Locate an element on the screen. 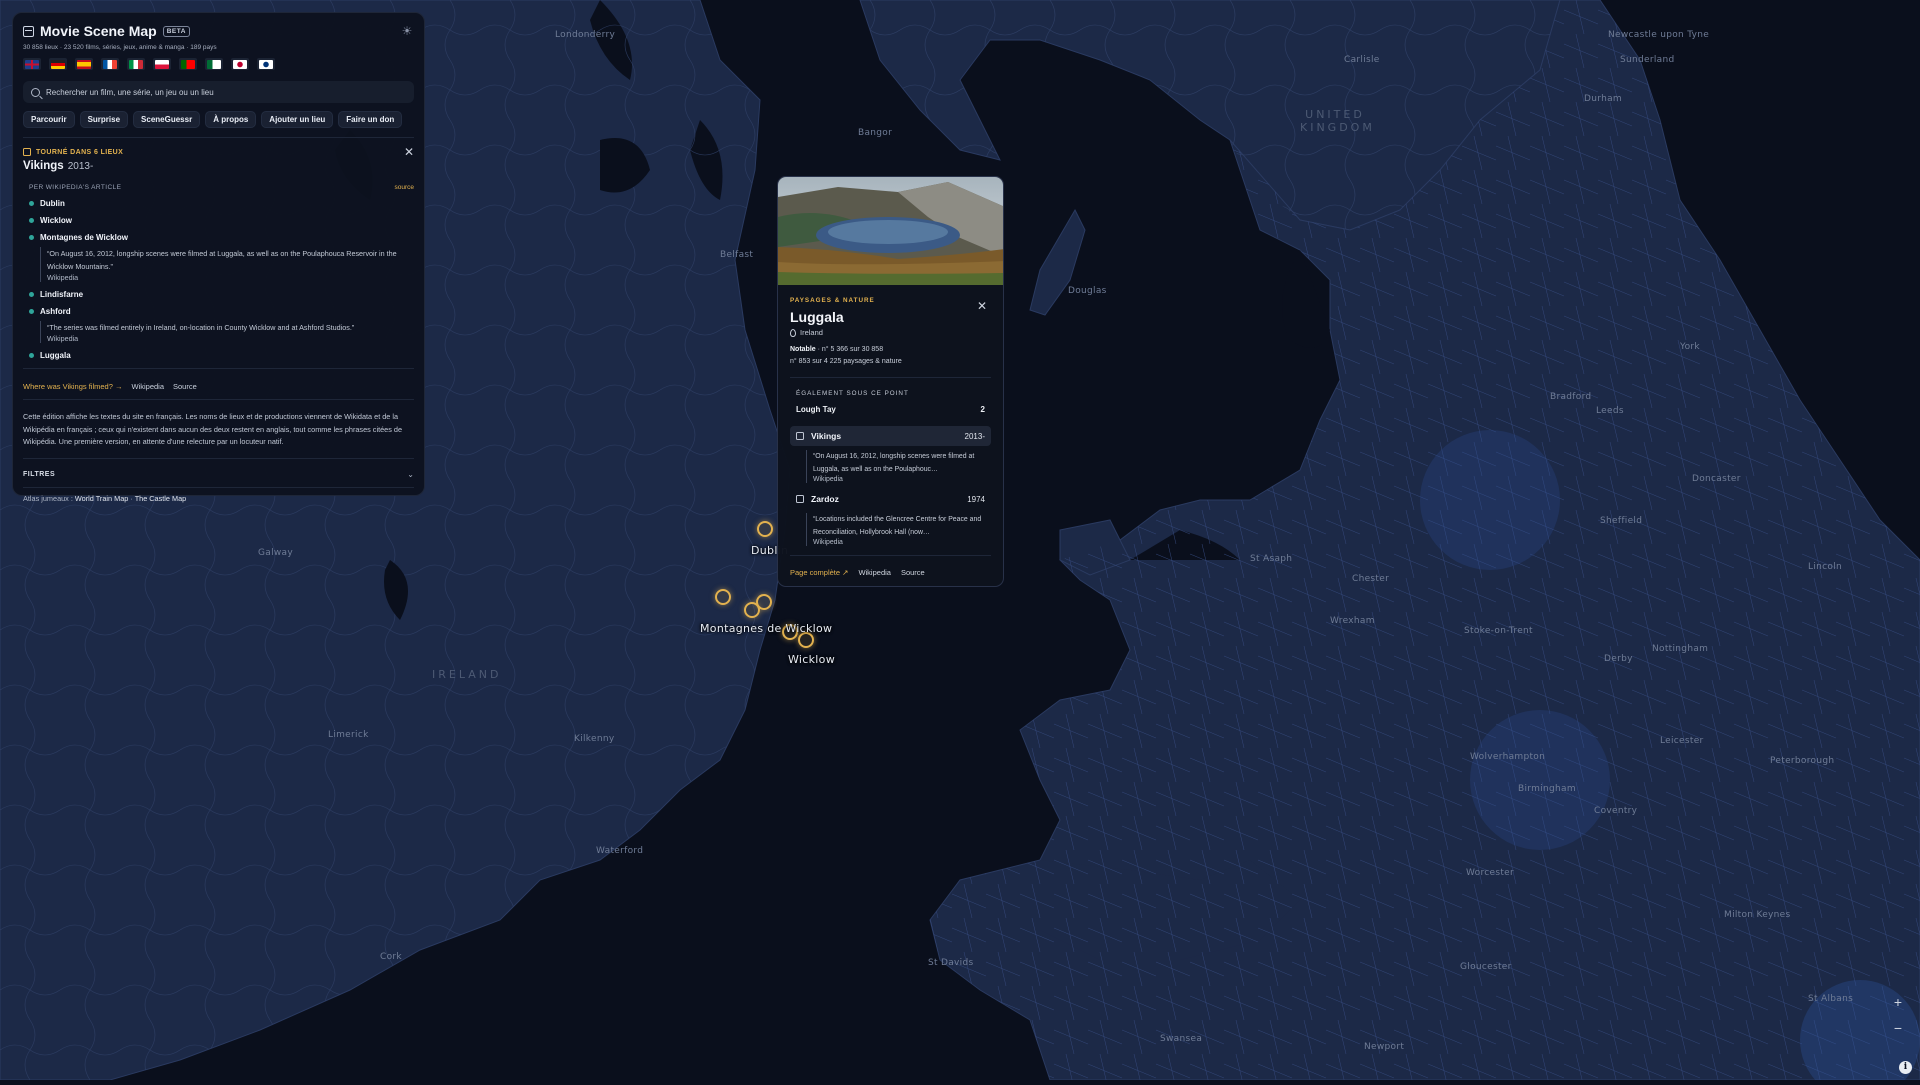  full-page-link: Page complète ↗ is located at coordinates (819, 572).